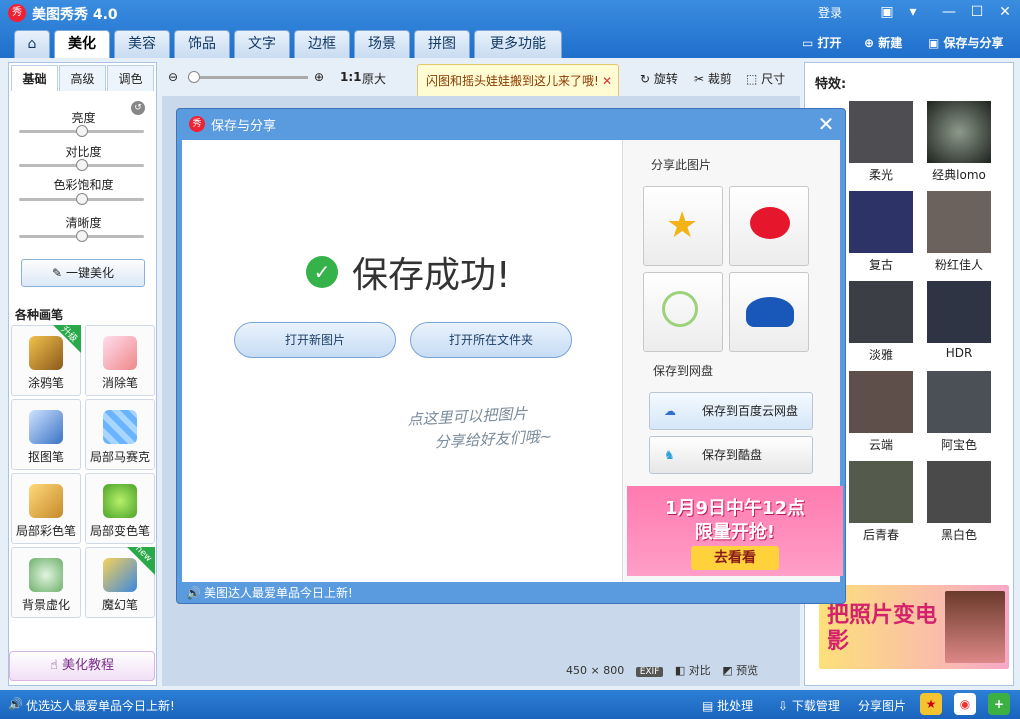  What do you see at coordinates (959, 141) in the screenshot?
I see `effect-lomo: 经典lomo` at bounding box center [959, 141].